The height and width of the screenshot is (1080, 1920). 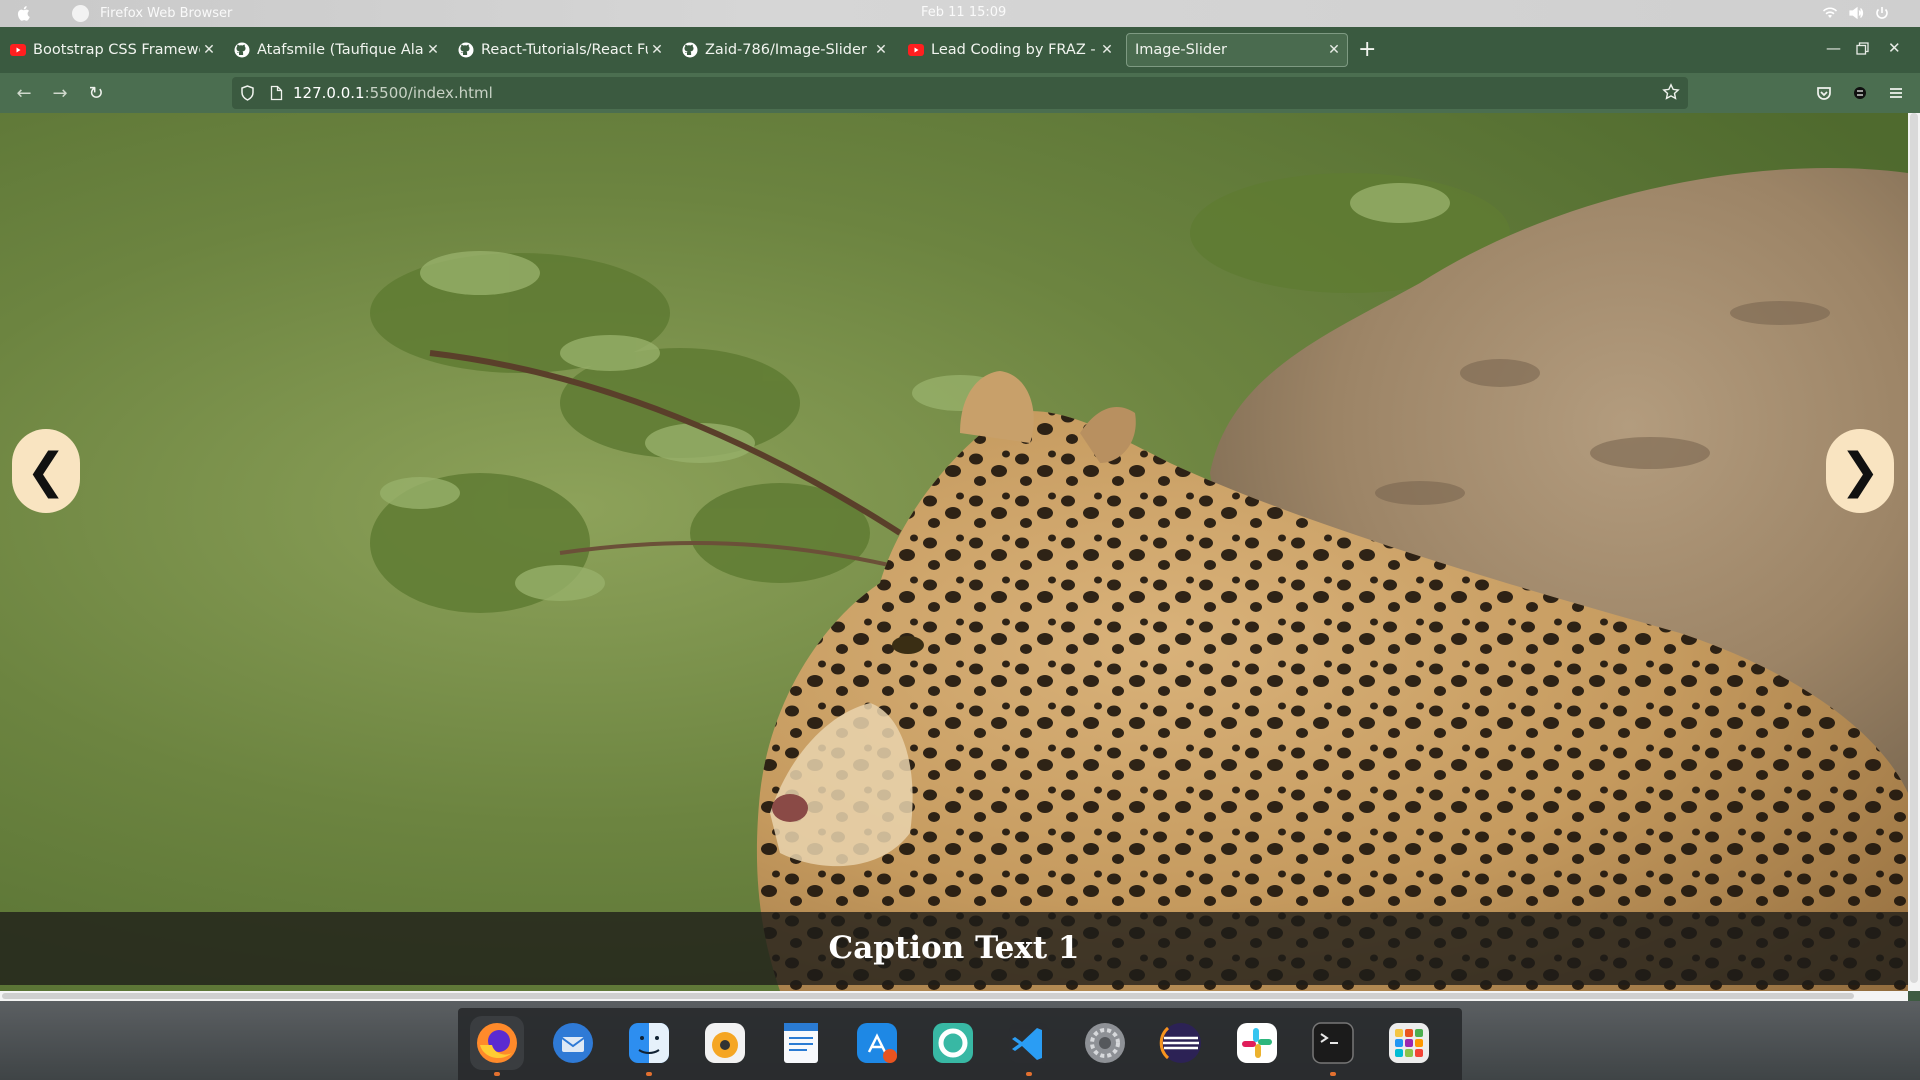 What do you see at coordinates (60, 93) in the screenshot?
I see `forward-button: →` at bounding box center [60, 93].